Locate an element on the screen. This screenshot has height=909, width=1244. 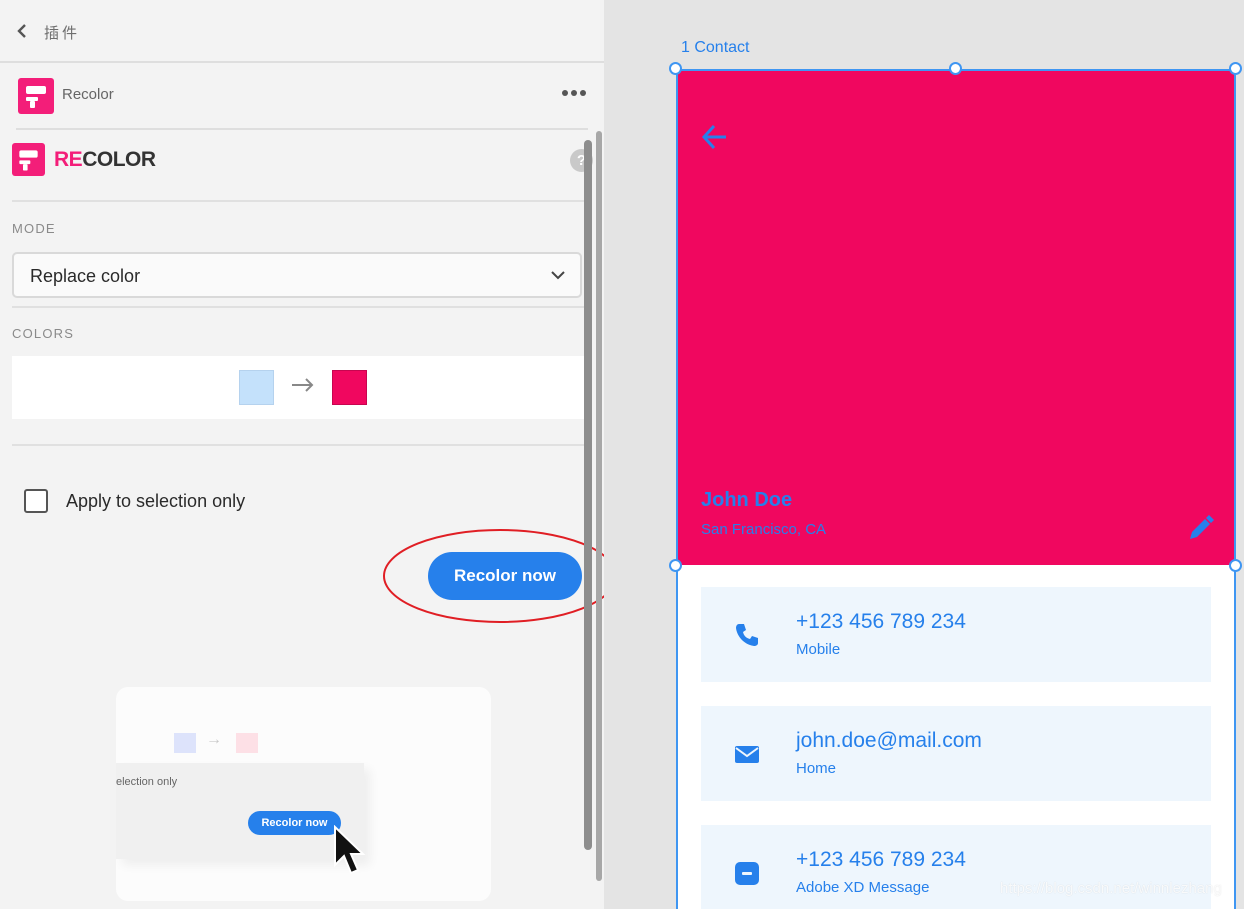
back-chevron-icon is located at coordinates (22, 31).